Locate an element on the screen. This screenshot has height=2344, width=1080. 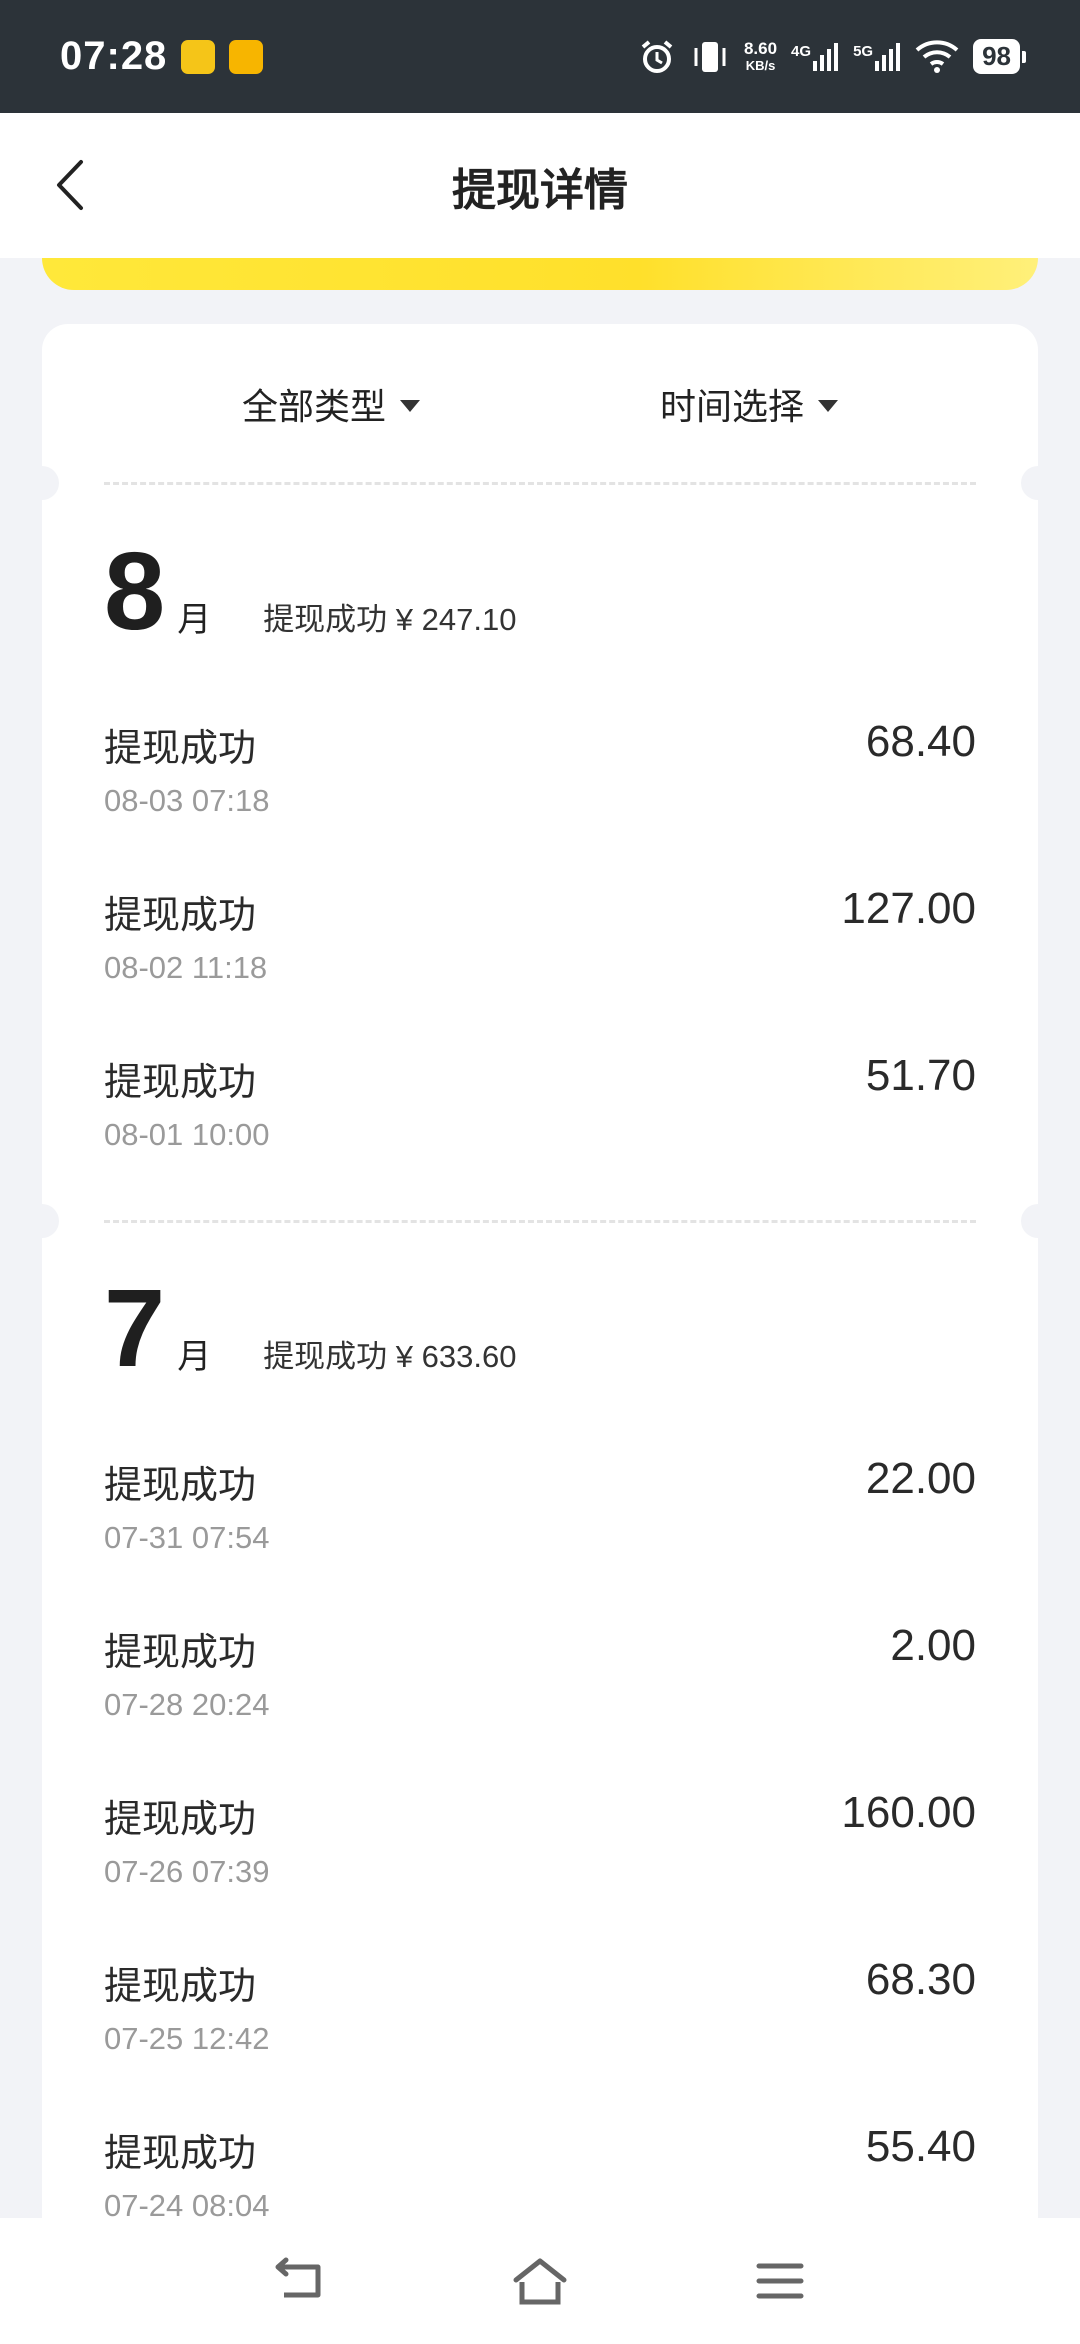
item-time: 07-28 20:24 is located at coordinates (187, 1704).